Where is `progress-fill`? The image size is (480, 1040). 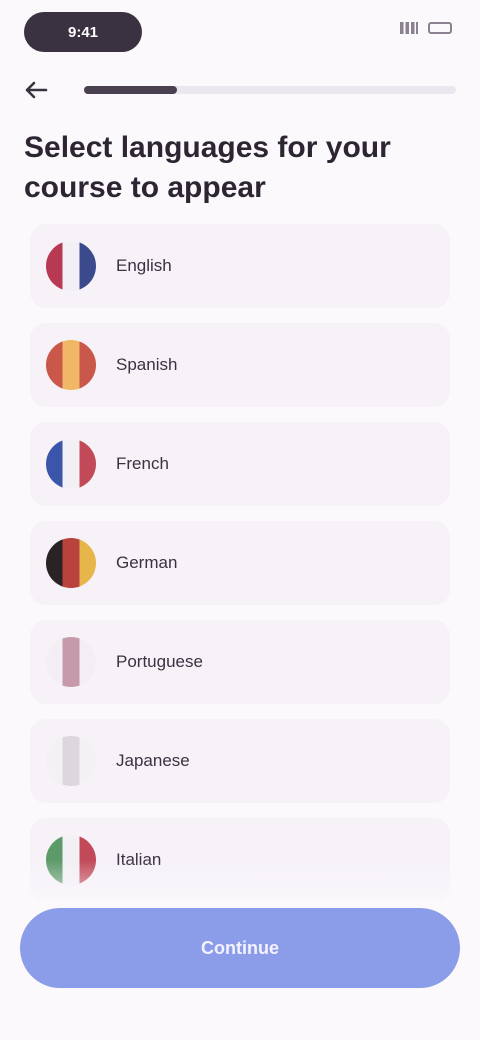 progress-fill is located at coordinates (130, 90).